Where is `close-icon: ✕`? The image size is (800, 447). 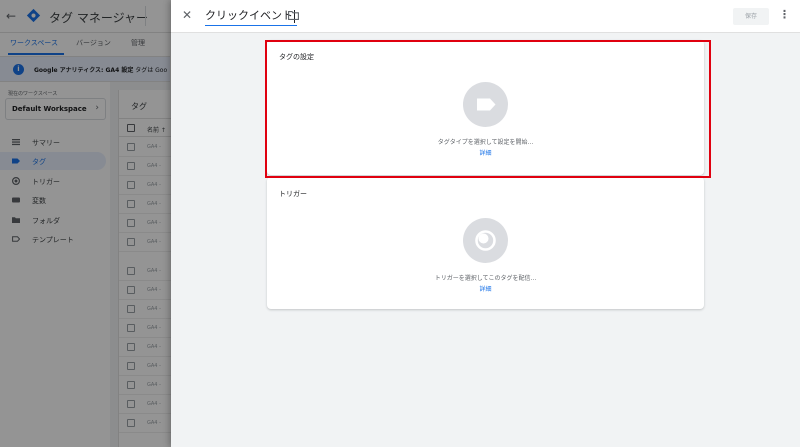
close-icon: ✕ is located at coordinates (187, 15).